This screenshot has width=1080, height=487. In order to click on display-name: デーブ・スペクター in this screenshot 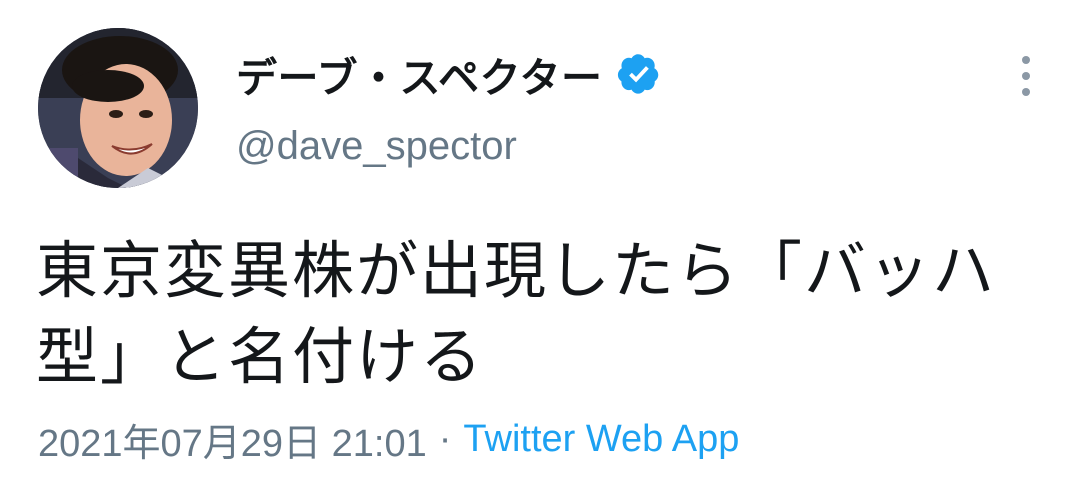, I will do `click(419, 74)`.